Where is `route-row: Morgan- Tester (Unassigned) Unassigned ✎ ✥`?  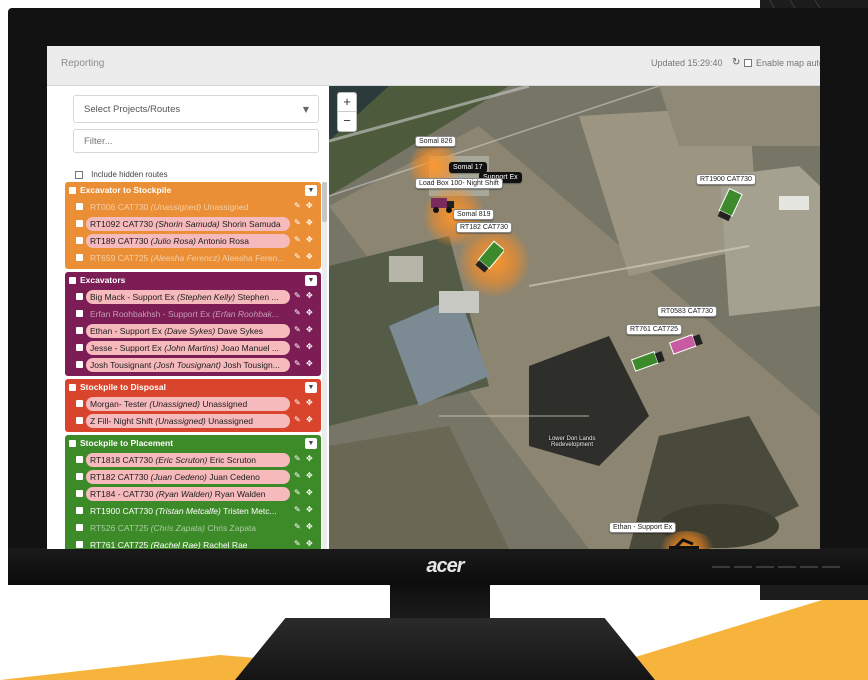
route-row: Morgan- Tester (Unassigned) Unassigned ✎ ✥ is located at coordinates (193, 404).